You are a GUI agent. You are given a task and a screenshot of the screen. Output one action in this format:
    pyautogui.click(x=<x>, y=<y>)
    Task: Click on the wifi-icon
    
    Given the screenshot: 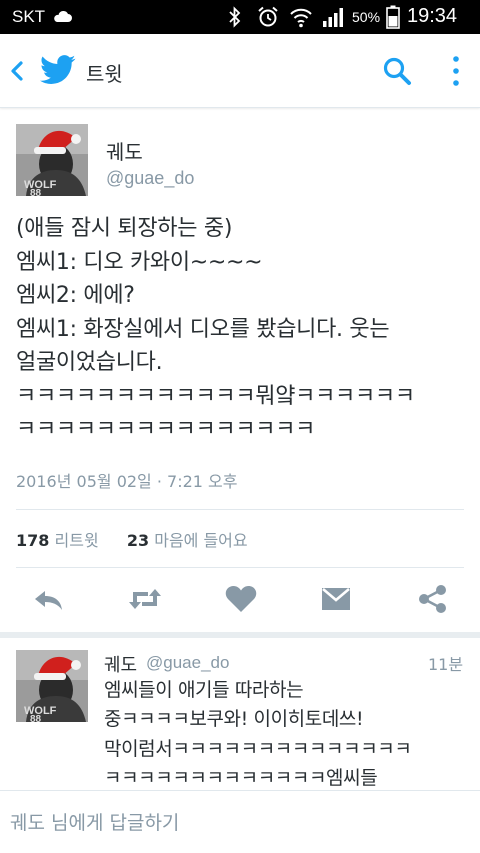 What is the action you would take?
    pyautogui.click(x=301, y=18)
    